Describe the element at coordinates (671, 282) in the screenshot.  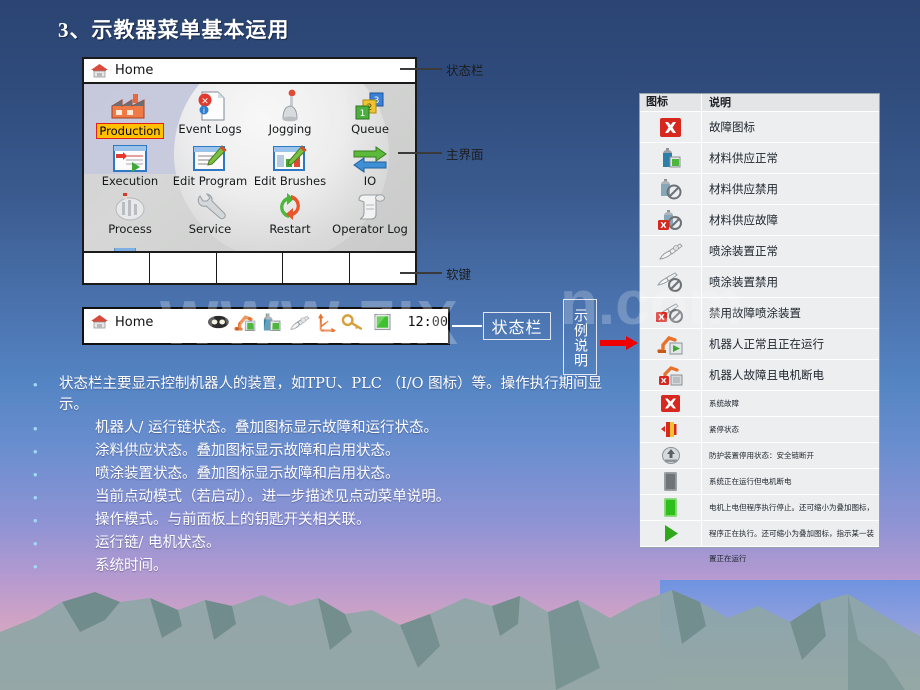
I see `sprayer-disabled-icon` at that location.